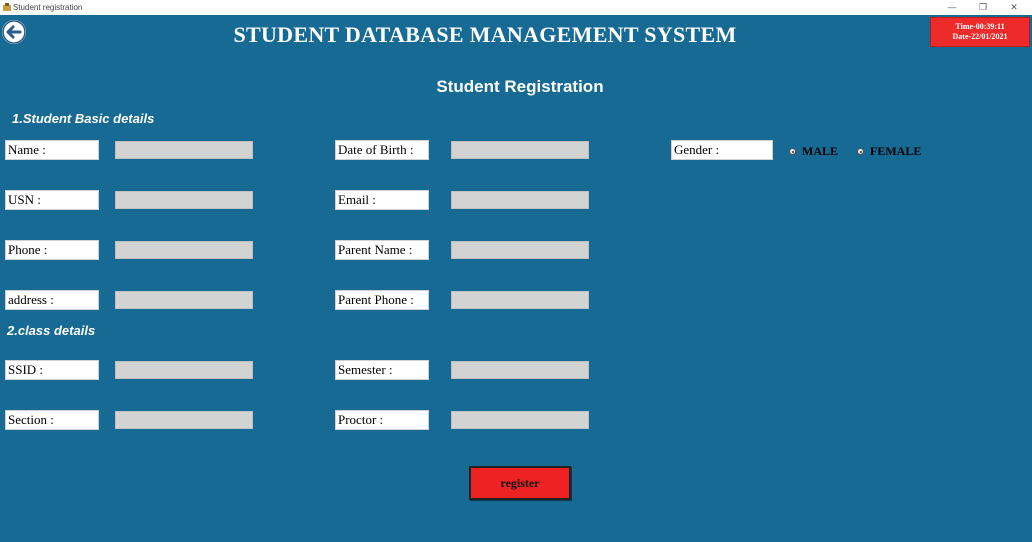  I want to click on email-input, so click(520, 200).